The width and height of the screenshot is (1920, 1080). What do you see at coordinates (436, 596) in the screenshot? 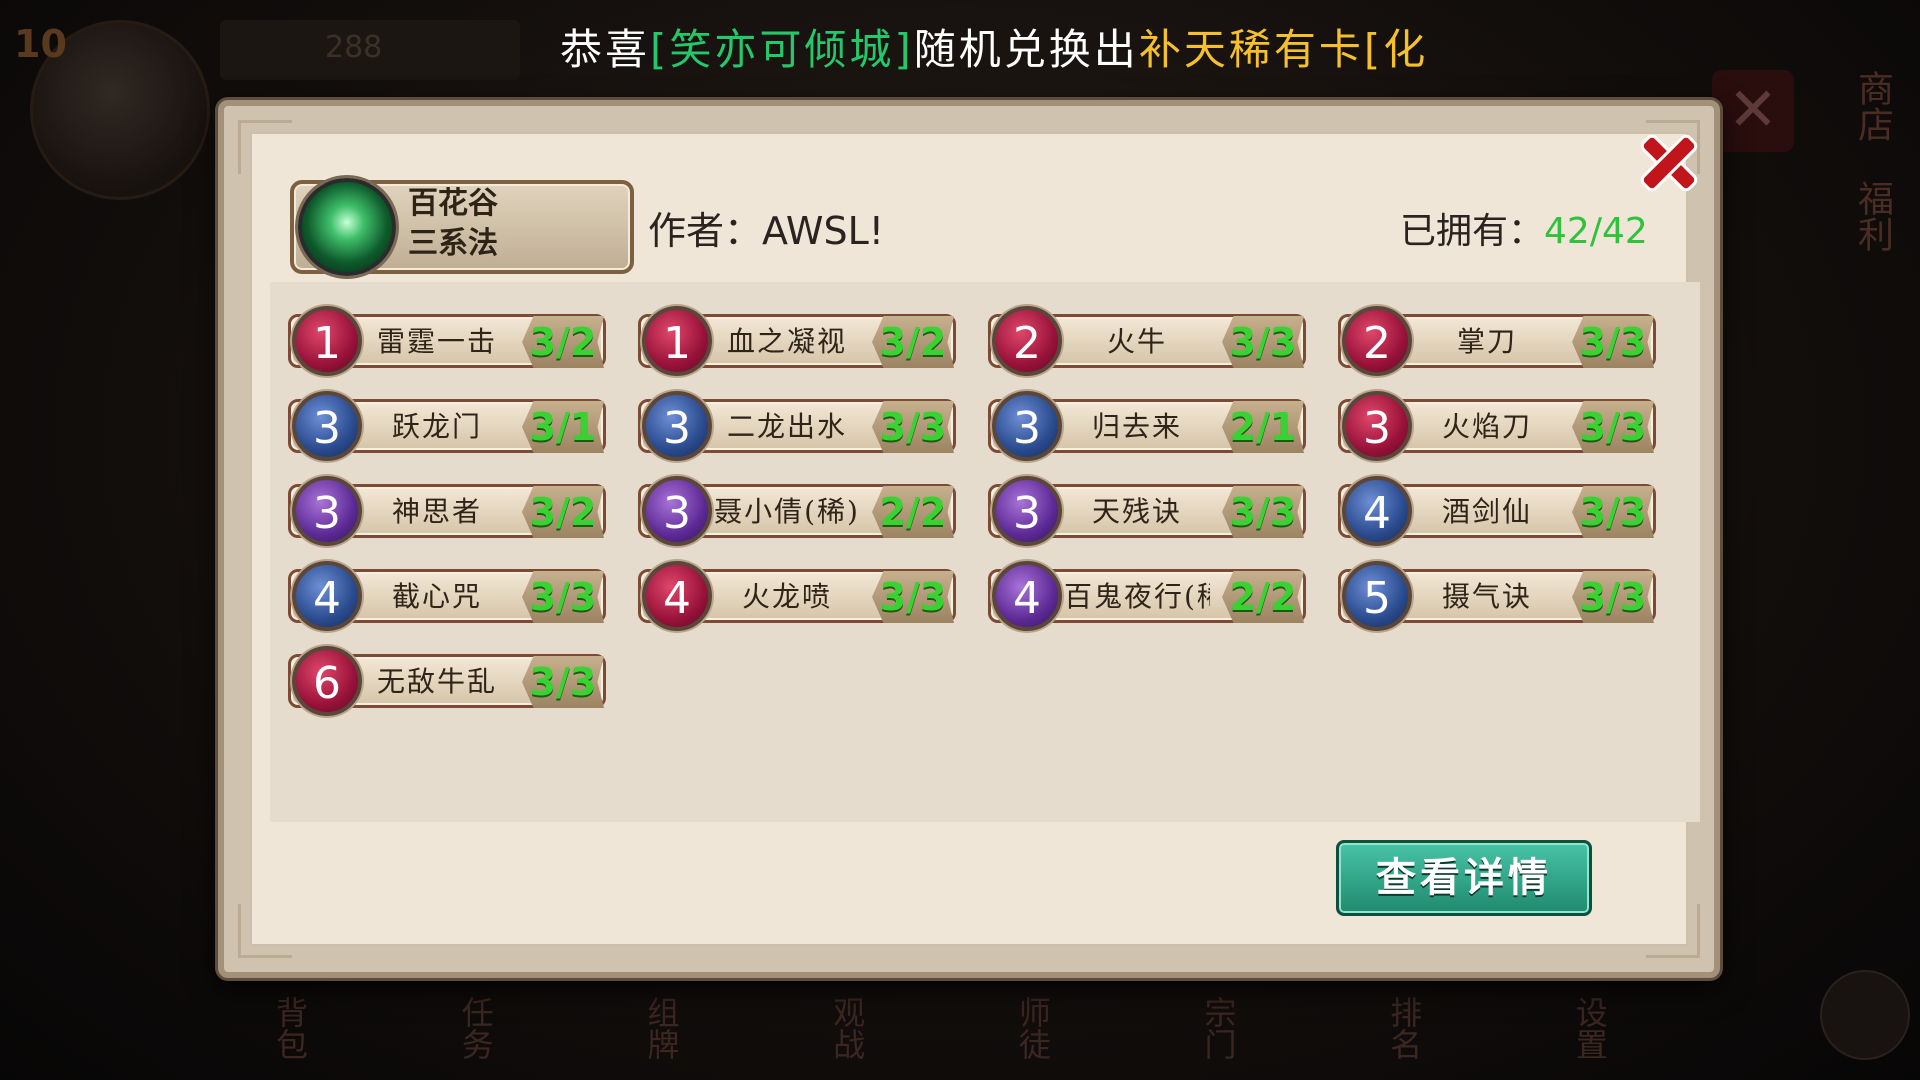
I see `card-name: 截心咒` at bounding box center [436, 596].